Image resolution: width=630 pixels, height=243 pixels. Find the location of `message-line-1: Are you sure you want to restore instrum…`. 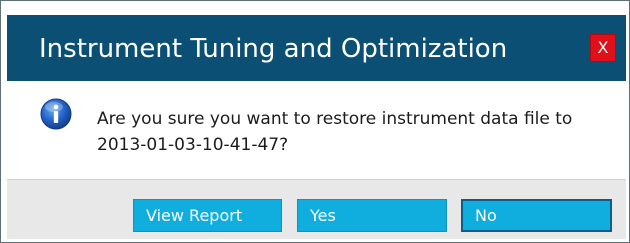

message-line-1: Are you sure you want to restore instrum… is located at coordinates (335, 119).